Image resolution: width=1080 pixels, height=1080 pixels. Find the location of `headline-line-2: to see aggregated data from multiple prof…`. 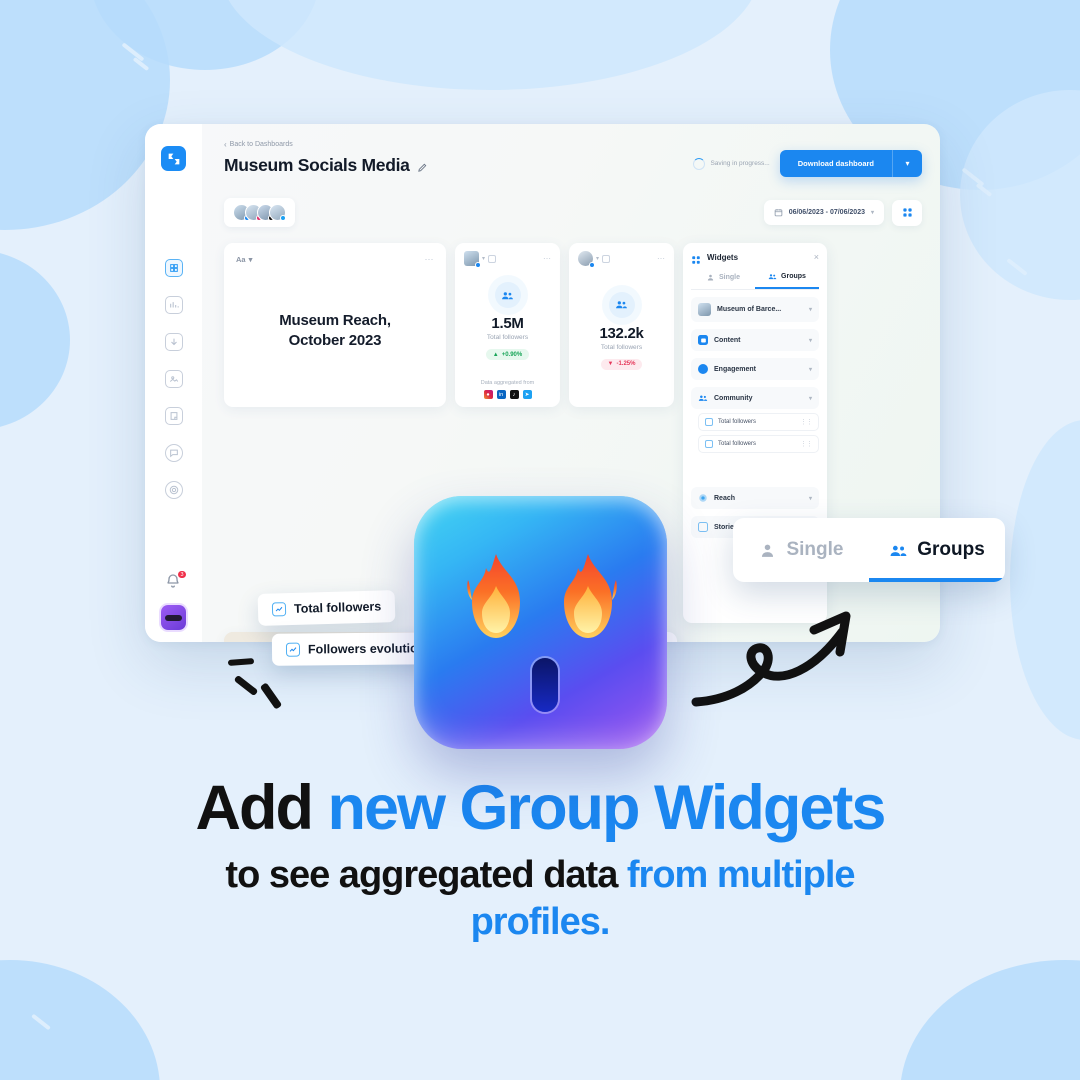

headline-line-2: to see aggregated data from multiple prof… is located at coordinates (540, 900).